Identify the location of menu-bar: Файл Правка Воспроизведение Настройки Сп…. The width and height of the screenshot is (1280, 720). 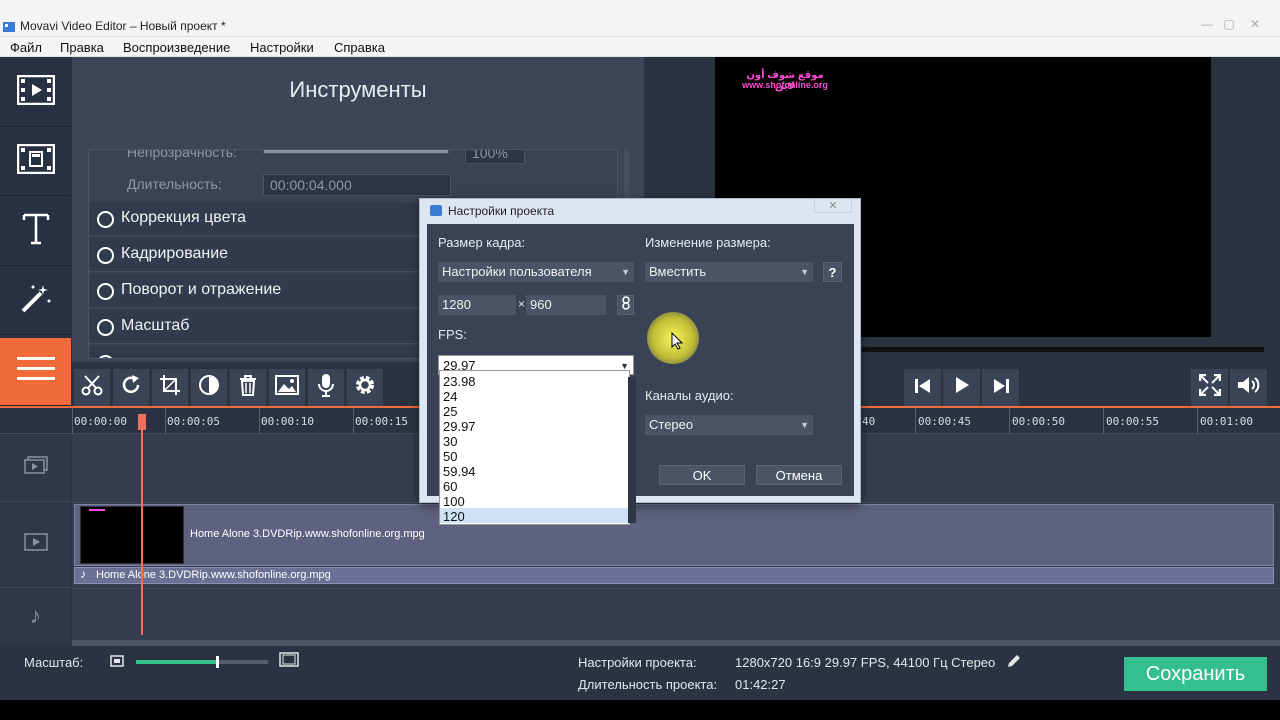
(640, 47).